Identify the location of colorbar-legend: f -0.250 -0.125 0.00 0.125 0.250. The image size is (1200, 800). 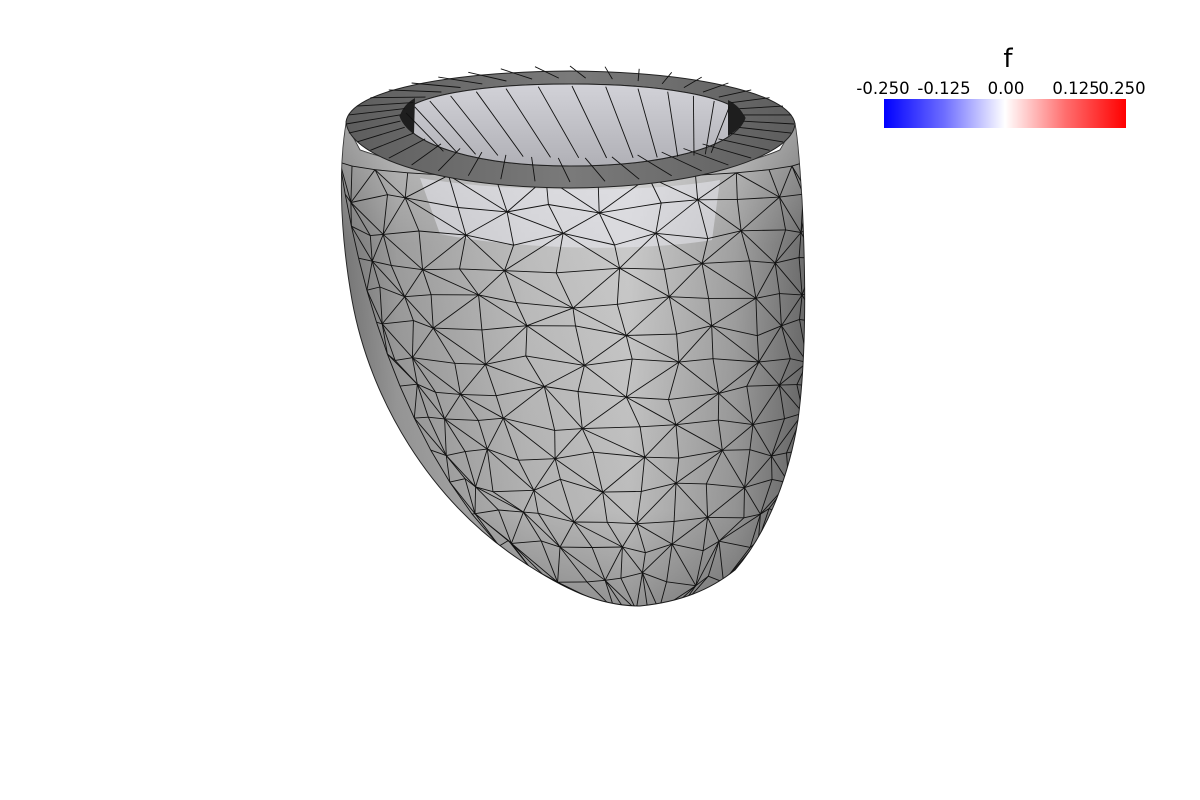
(1005, 89).